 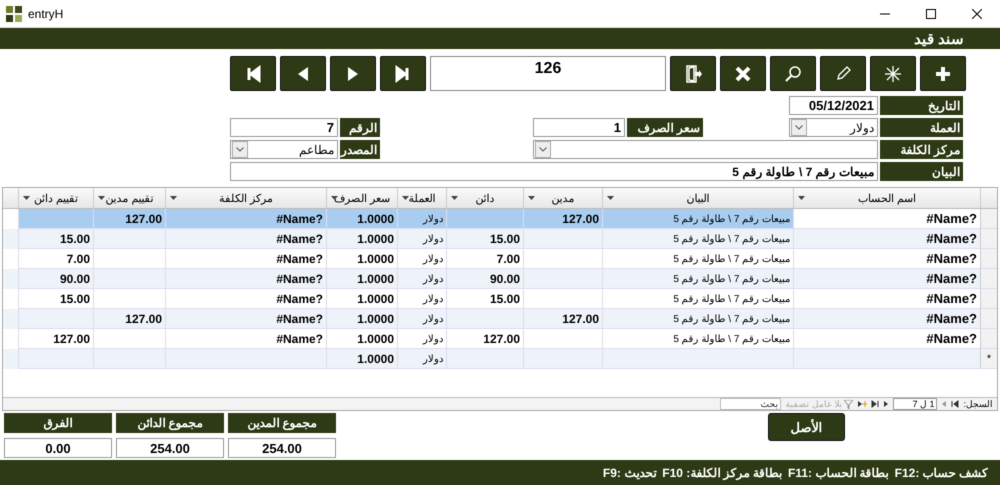 What do you see at coordinates (579, 127) in the screenshot?
I see `rate-field: 1` at bounding box center [579, 127].